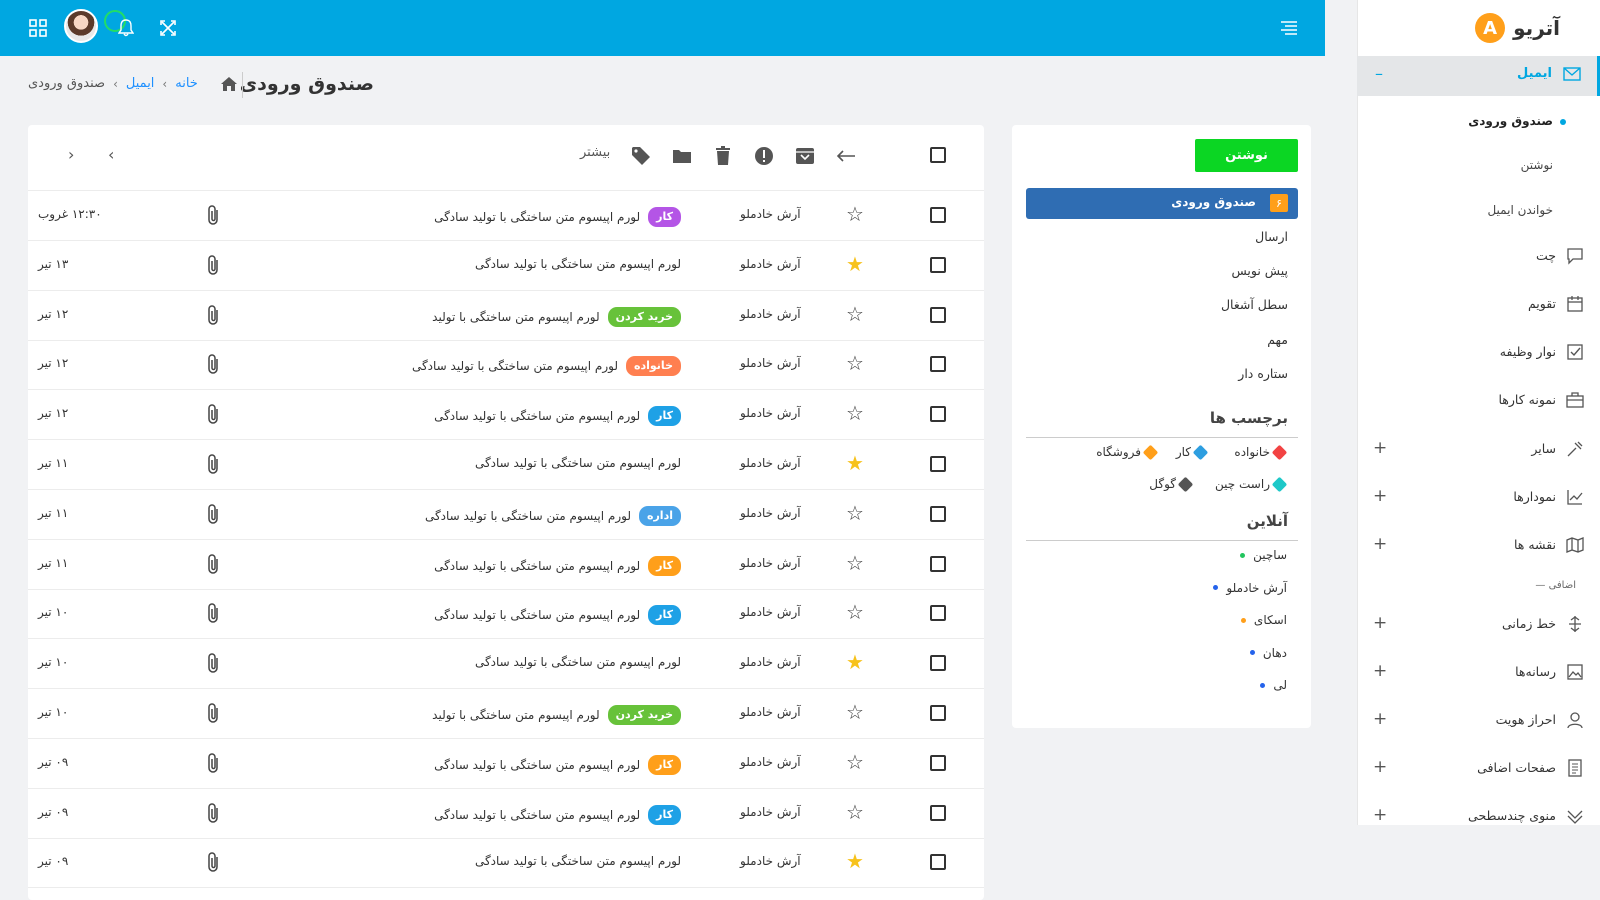  I want to click on sidebar-item-maps: نقشه ها +, so click(1478, 546).